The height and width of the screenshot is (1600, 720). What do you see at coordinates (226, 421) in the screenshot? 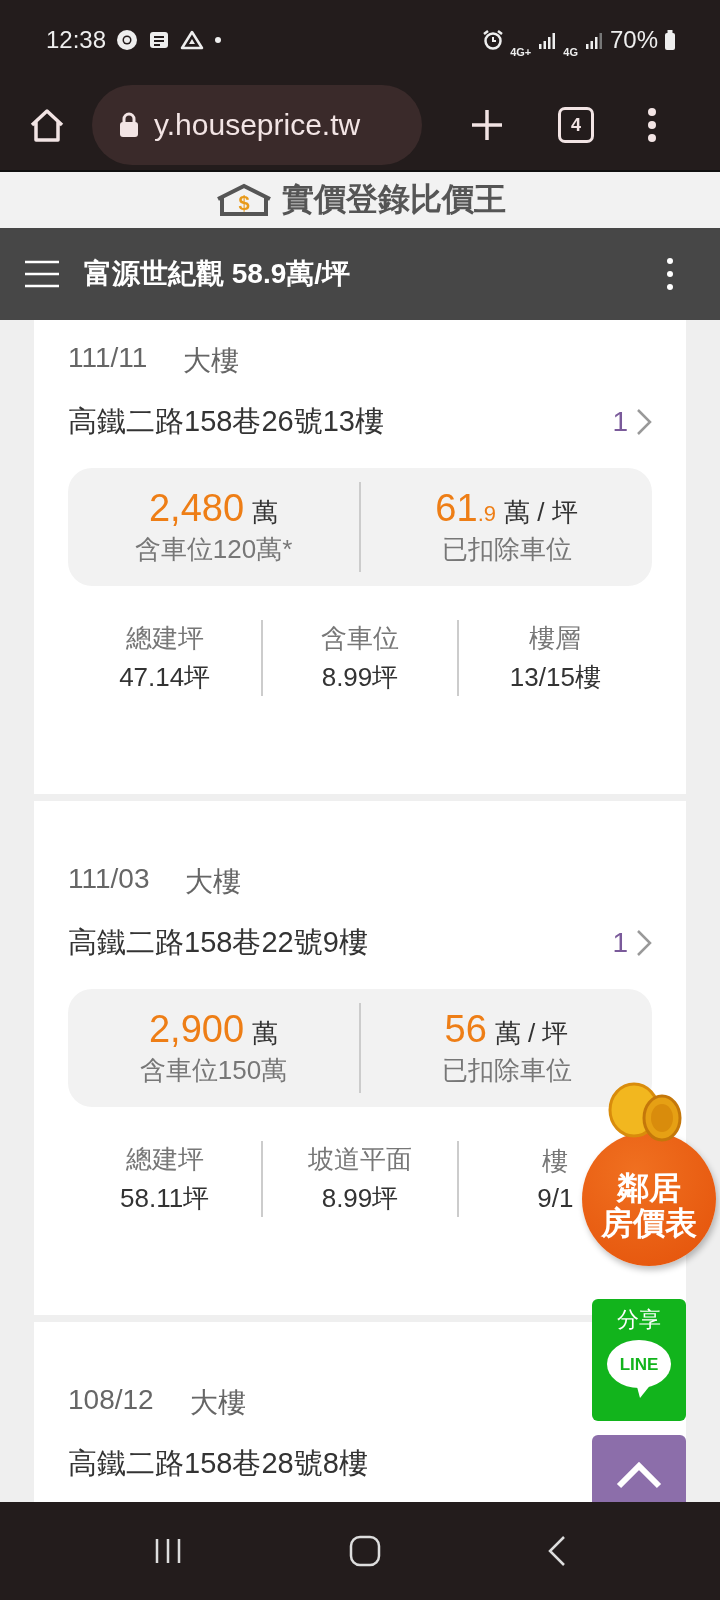
I see `address: 高鐵二路158巷26號13樓` at bounding box center [226, 421].